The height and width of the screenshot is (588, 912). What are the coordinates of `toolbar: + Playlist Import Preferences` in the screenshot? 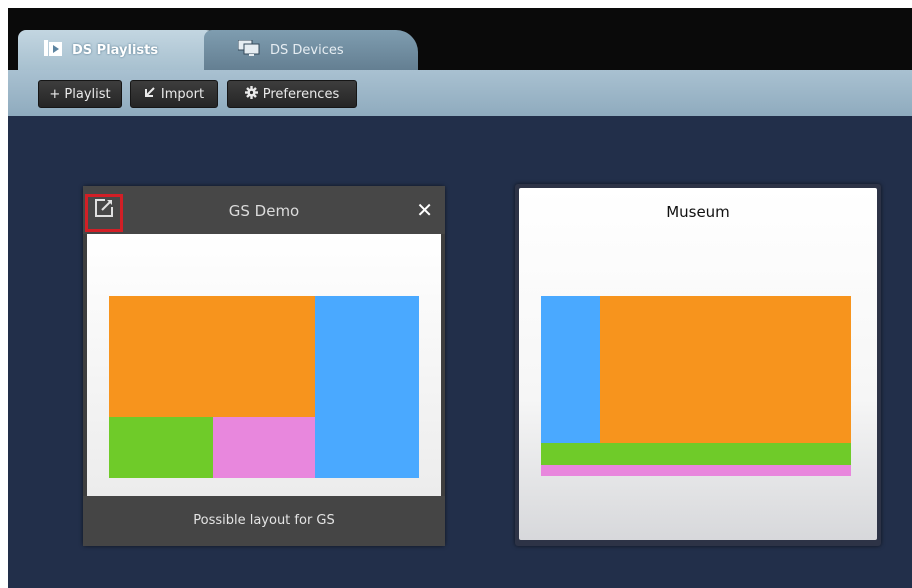 It's located at (460, 93).